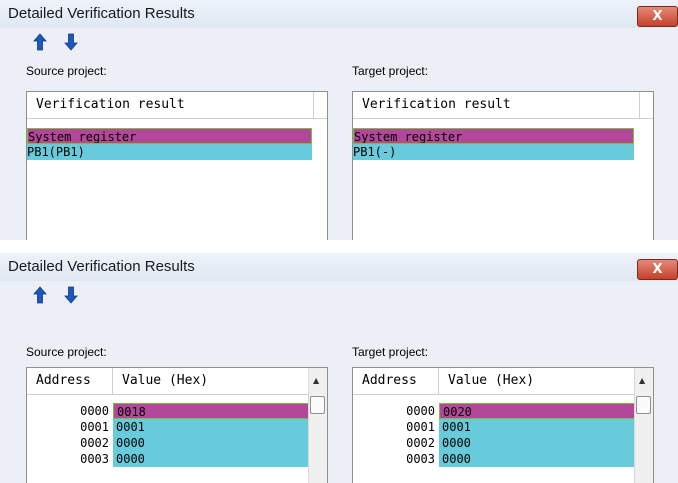 The image size is (678, 483). Describe the element at coordinates (169, 152) in the screenshot. I see `list-item: PB1(PB1)` at that location.